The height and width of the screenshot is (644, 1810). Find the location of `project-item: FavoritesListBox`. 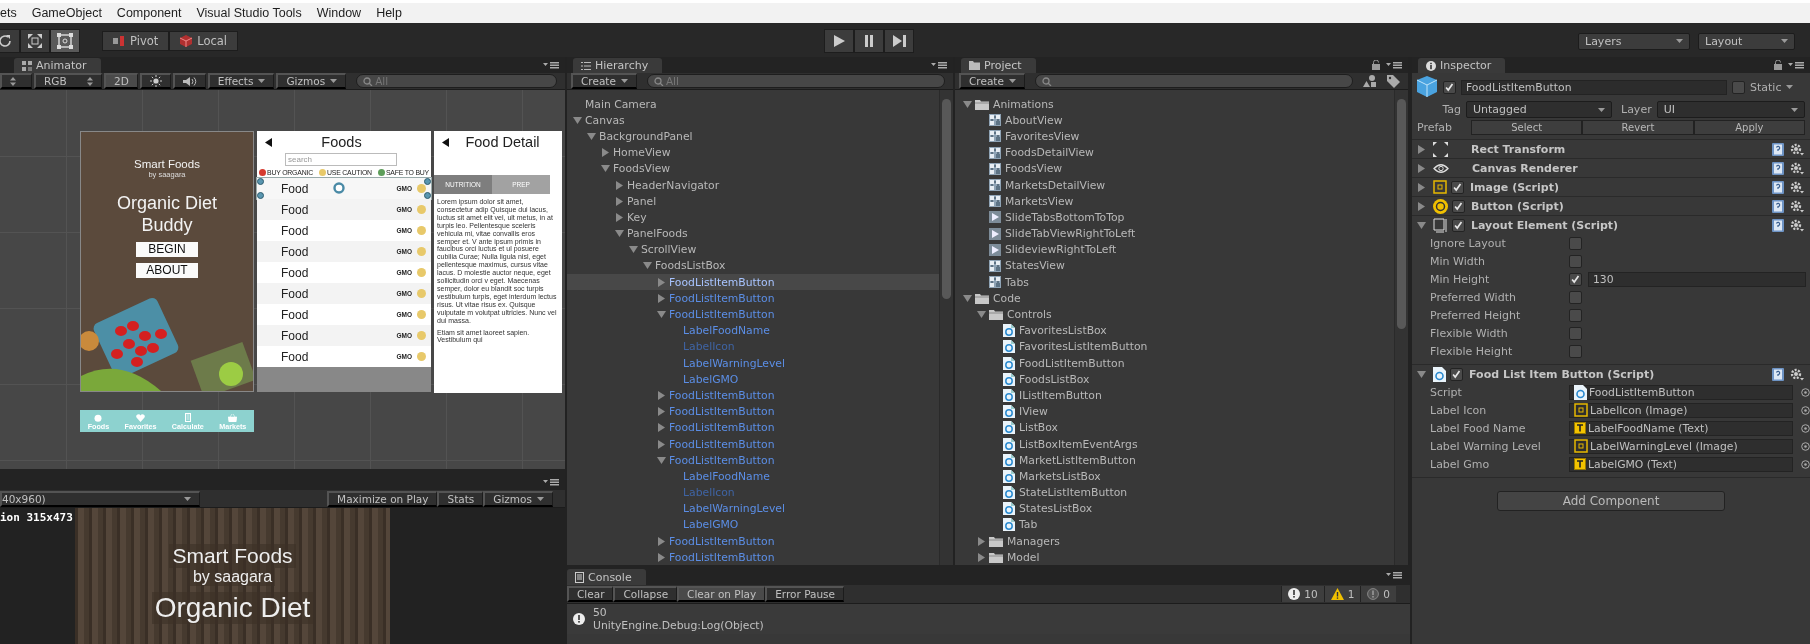

project-item: FavoritesListBox is located at coordinates (1063, 331).